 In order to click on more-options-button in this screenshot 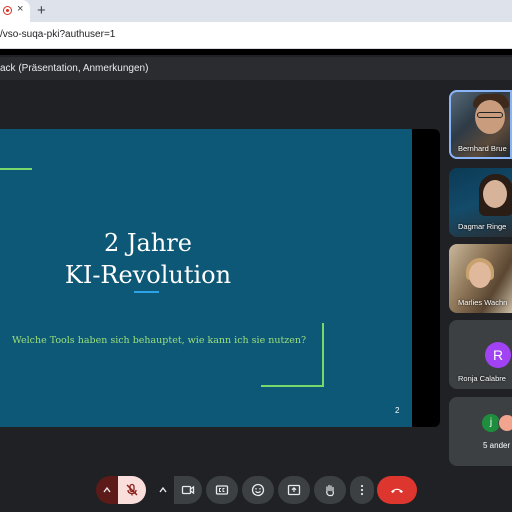, I will do `click(362, 490)`.